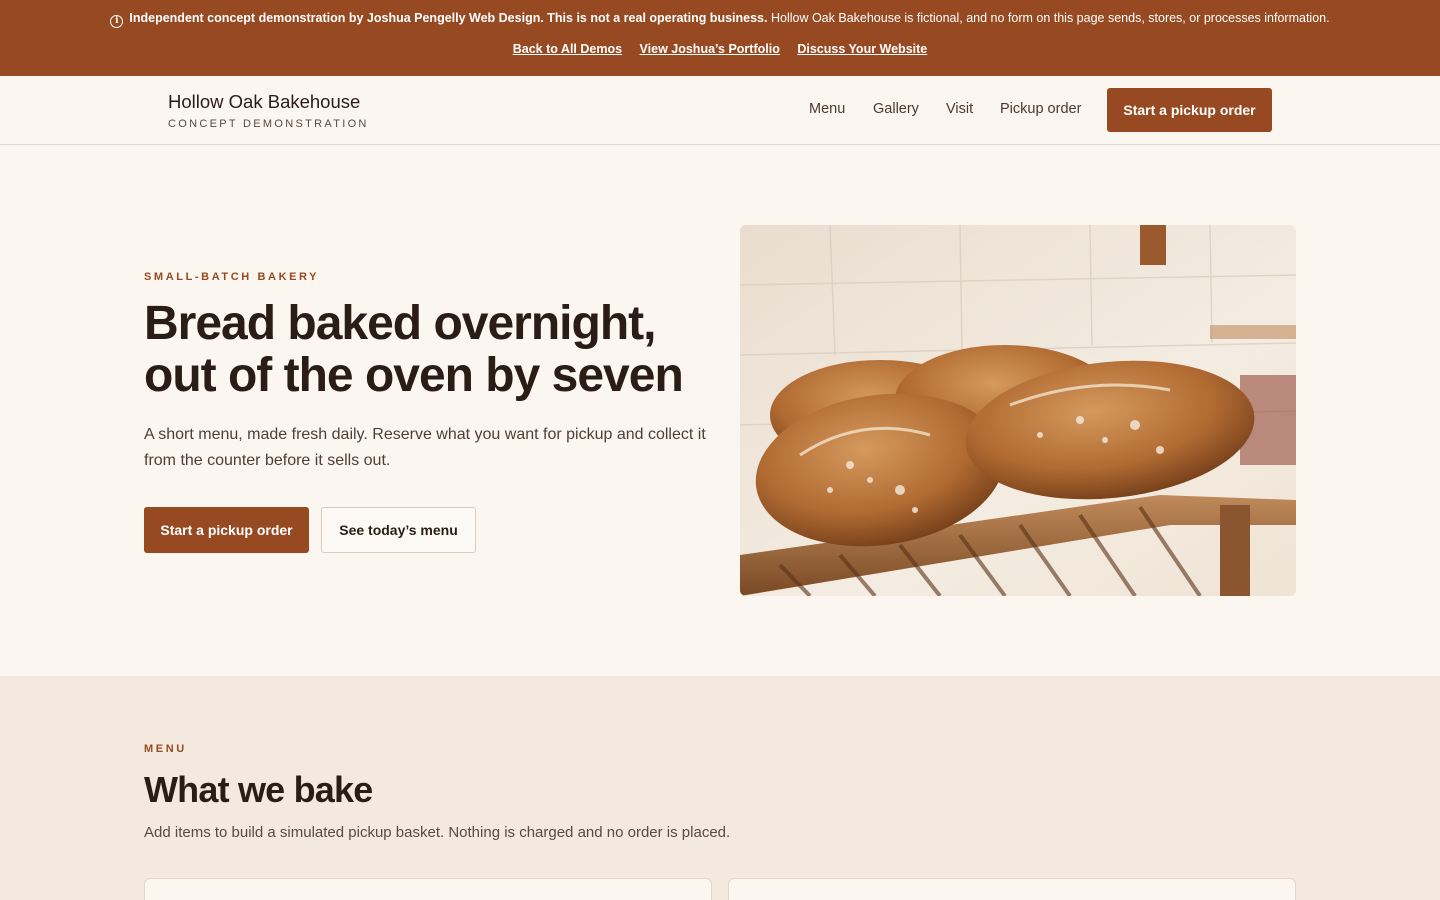 The width and height of the screenshot is (1440, 900). I want to click on portfolio-link: View Joshua’s Portfolio, so click(710, 49).